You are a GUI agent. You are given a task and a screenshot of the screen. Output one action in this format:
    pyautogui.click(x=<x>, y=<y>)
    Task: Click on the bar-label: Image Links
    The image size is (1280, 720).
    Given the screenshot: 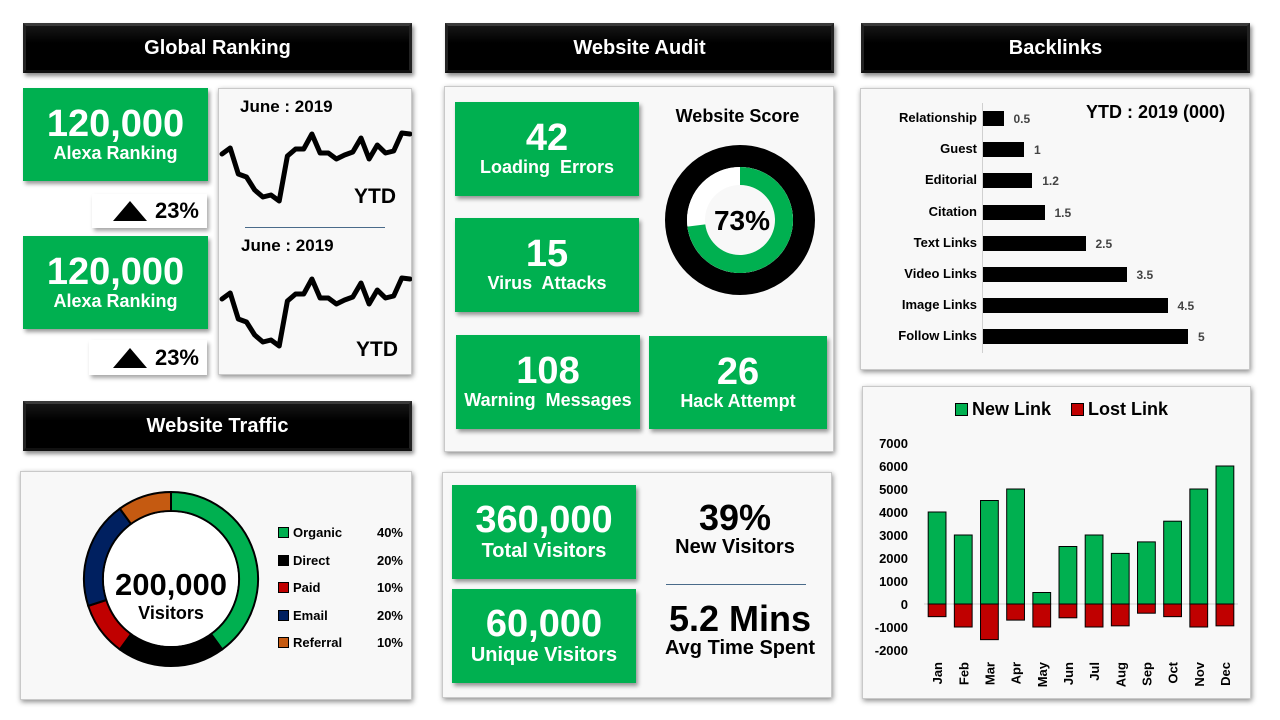 What is the action you would take?
    pyautogui.click(x=939, y=305)
    